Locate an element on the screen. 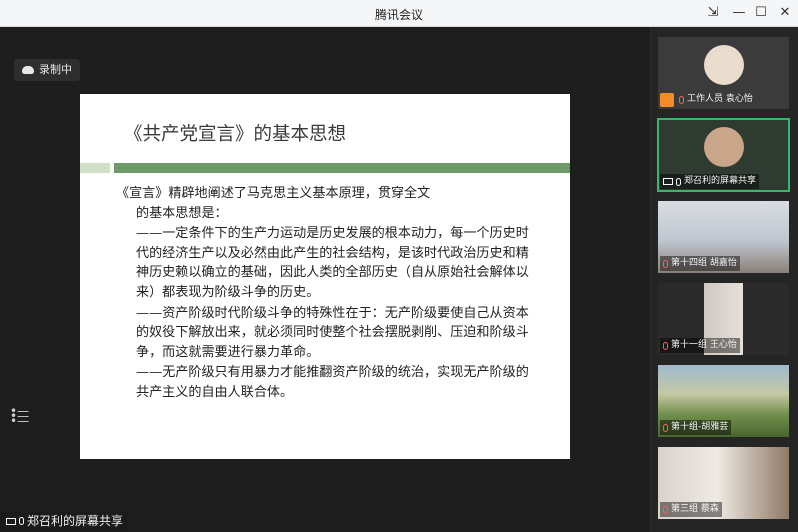 The height and width of the screenshot is (532, 798). participant-name: 第十四组 胡嘉怡 is located at coordinates (704, 263).